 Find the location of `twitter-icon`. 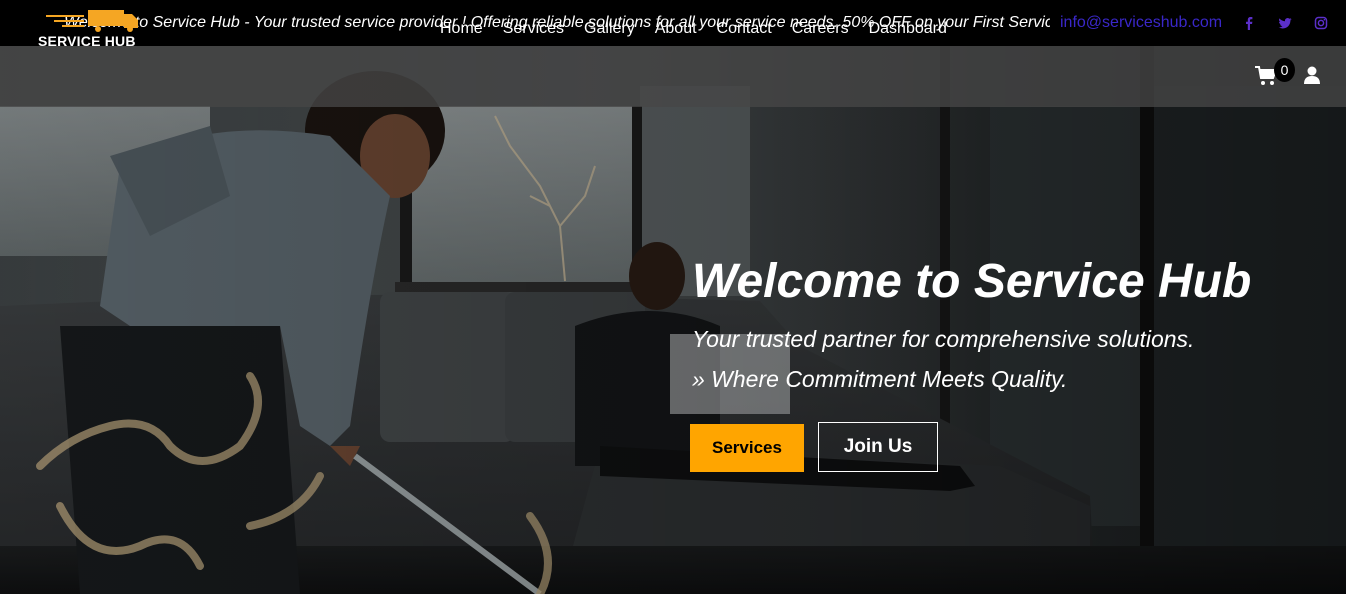

twitter-icon is located at coordinates (1285, 23).